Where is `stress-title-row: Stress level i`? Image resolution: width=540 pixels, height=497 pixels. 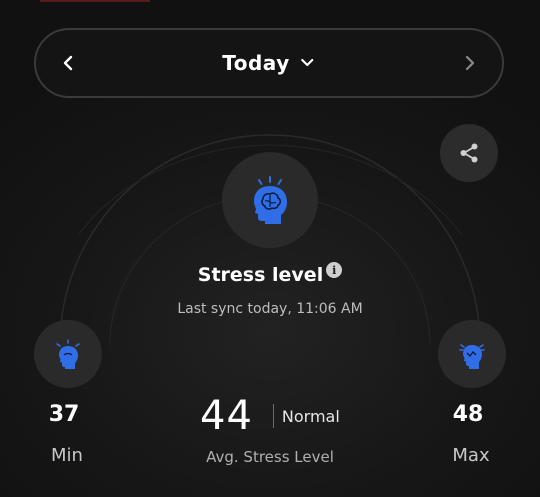
stress-title-row: Stress level i is located at coordinates (270, 274).